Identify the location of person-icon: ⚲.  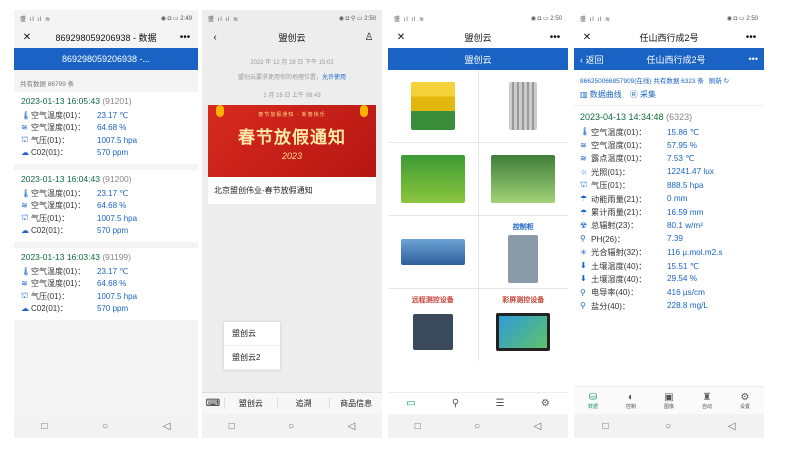
(583, 306).